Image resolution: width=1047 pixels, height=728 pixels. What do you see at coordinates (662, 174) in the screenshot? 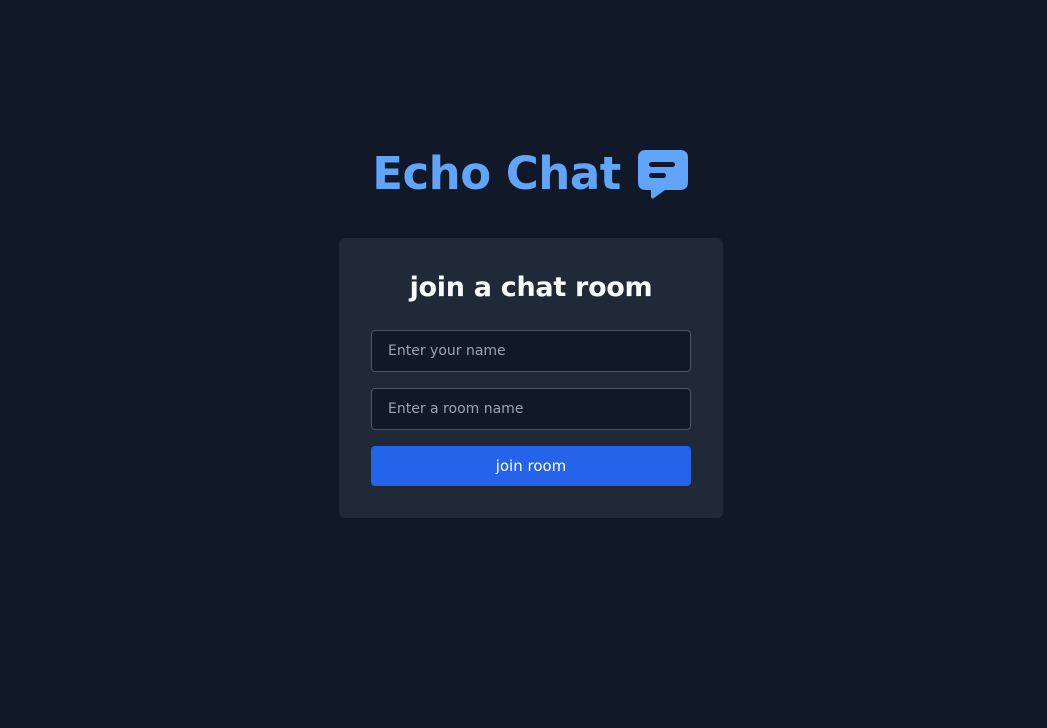
I see `chat-bubble-icon` at bounding box center [662, 174].